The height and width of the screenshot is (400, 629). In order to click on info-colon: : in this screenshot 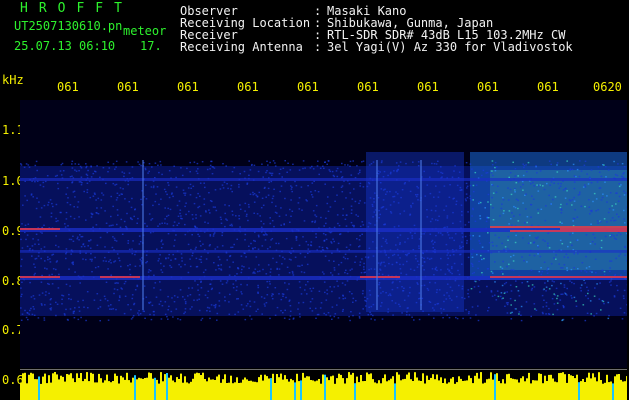, I will do `click(318, 47)`.